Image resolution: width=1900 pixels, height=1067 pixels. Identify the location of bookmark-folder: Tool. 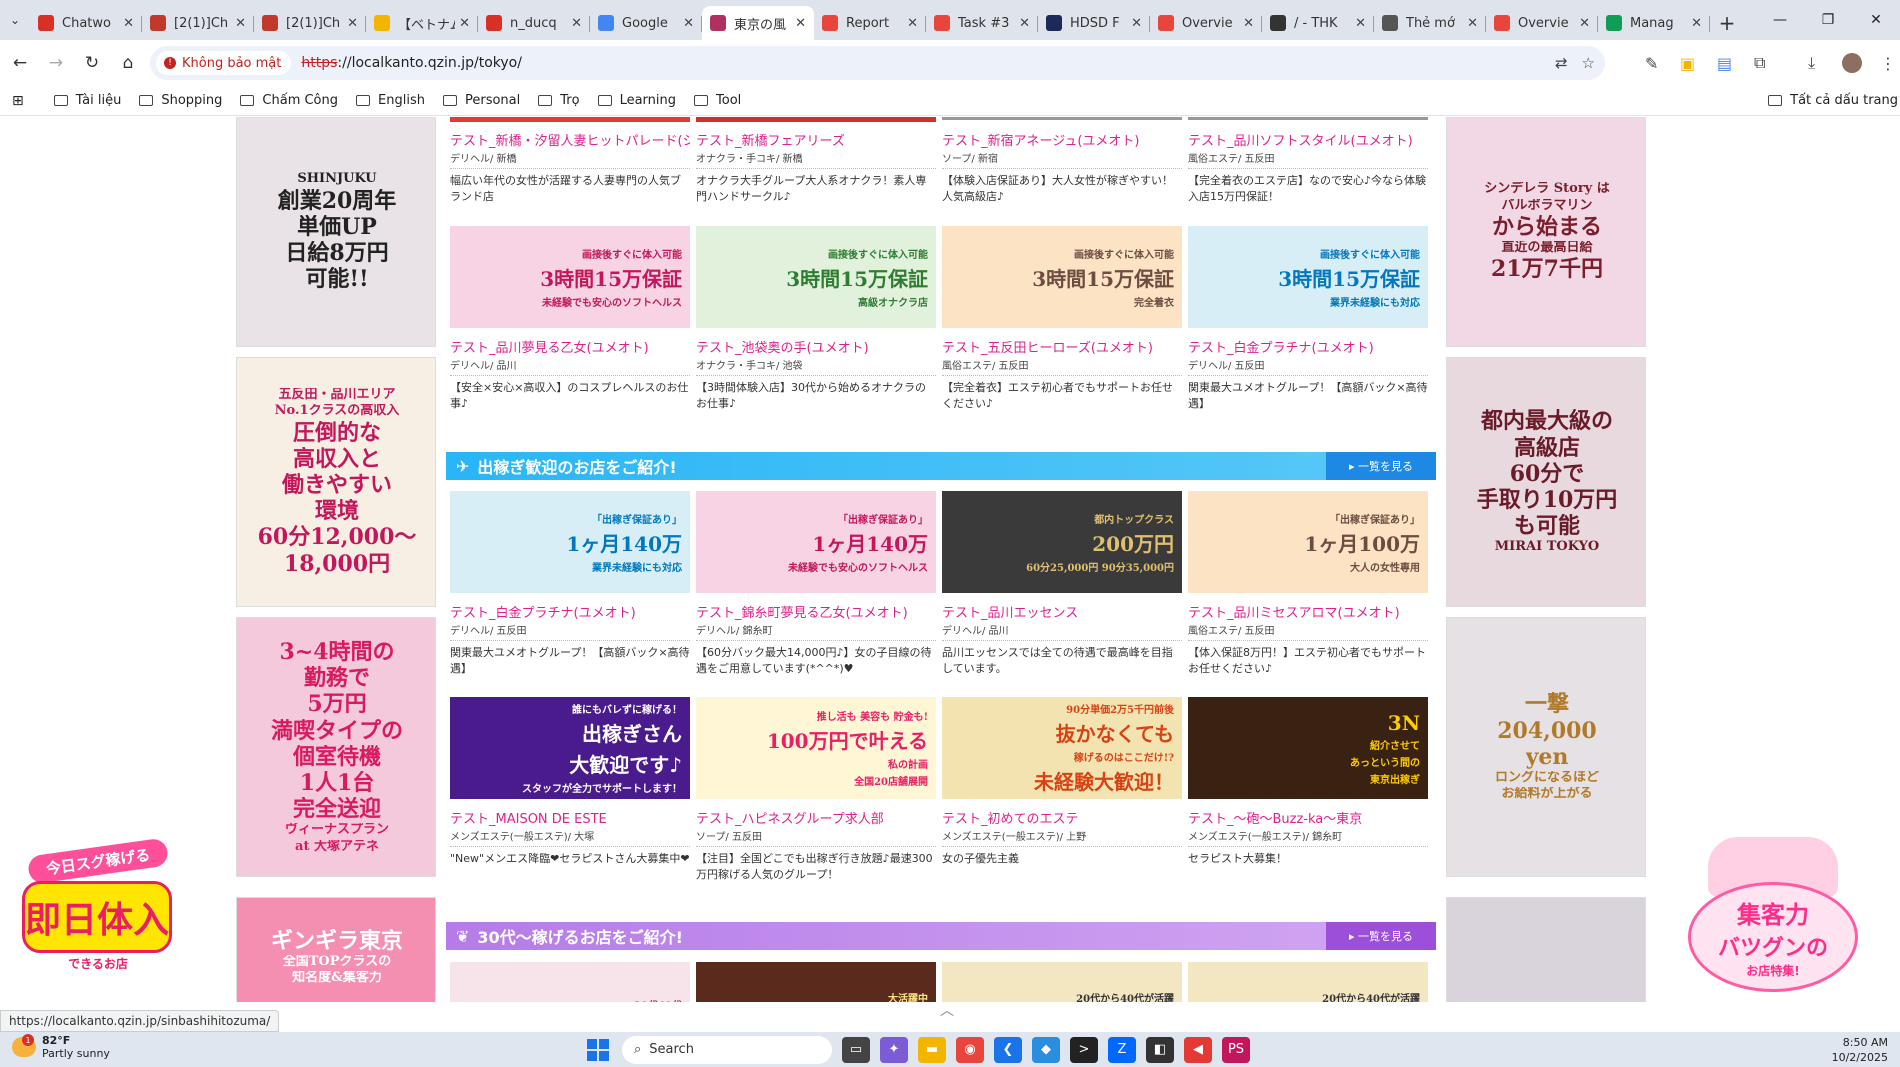
(717, 100).